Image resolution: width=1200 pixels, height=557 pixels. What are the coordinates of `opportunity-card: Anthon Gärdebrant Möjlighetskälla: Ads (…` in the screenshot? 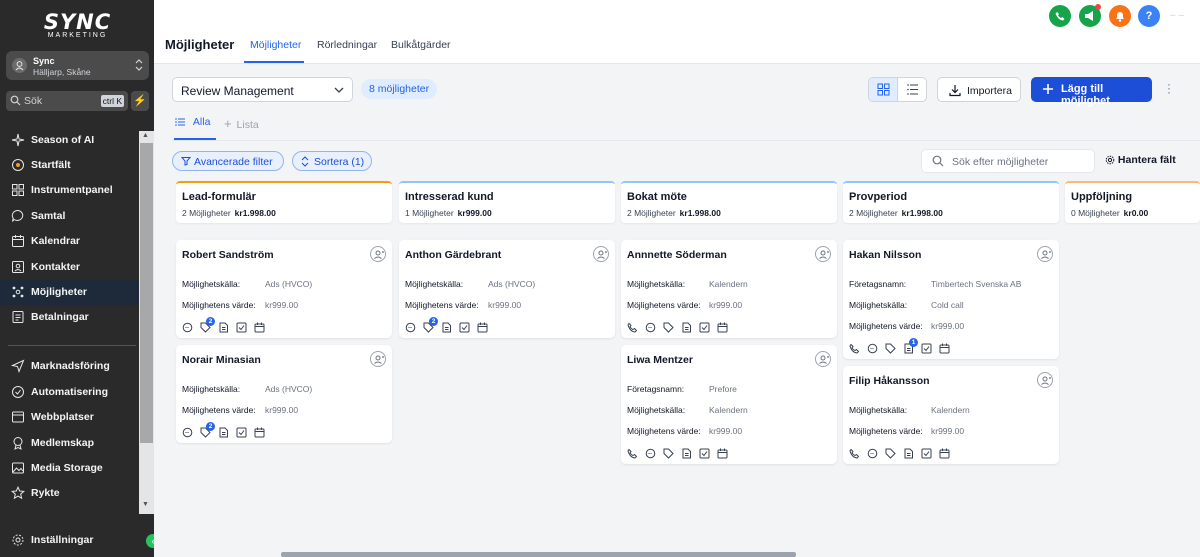 It's located at (507, 289).